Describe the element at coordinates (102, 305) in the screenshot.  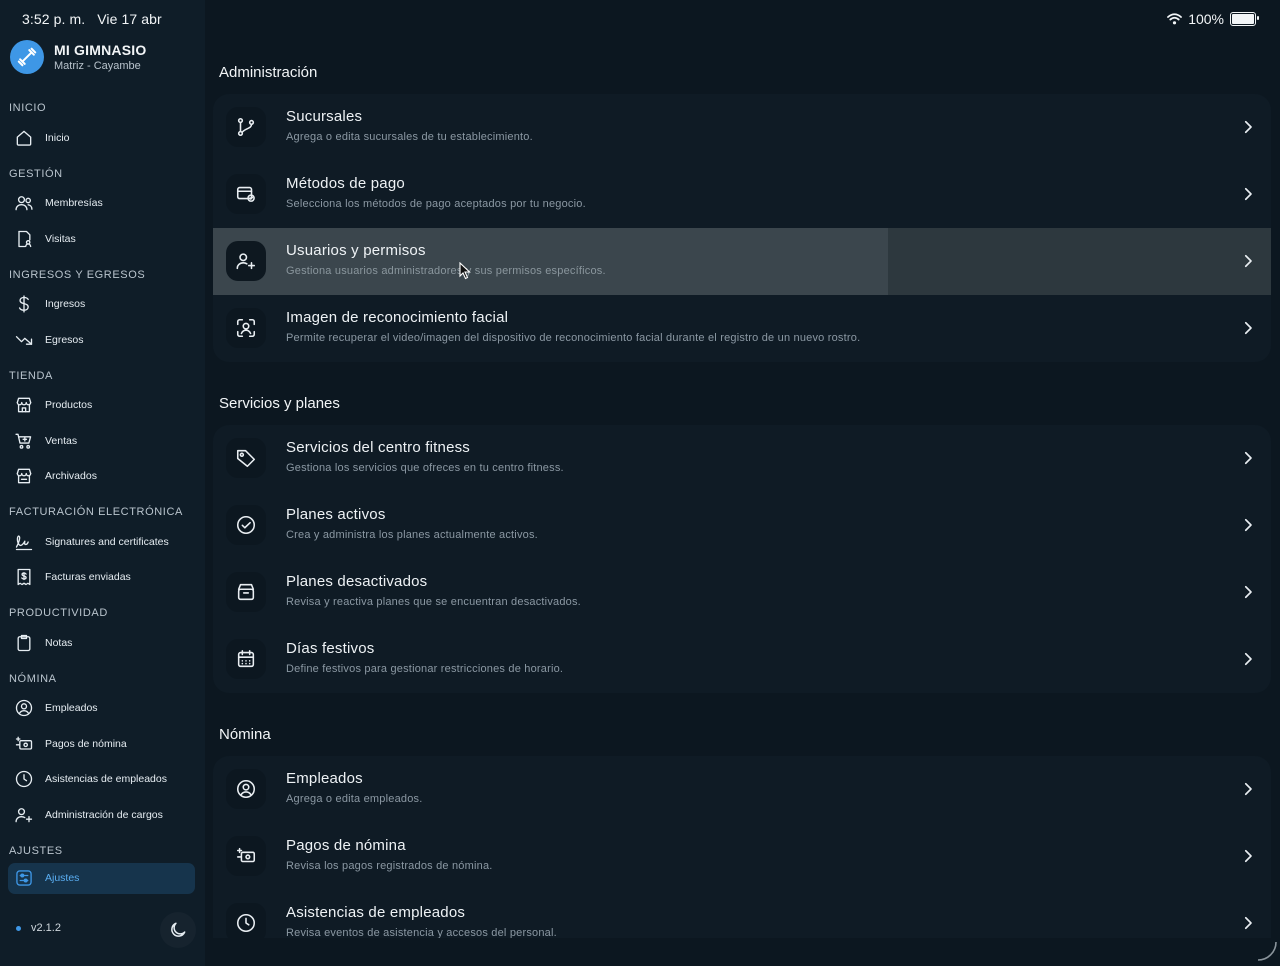
I see `sidebar-item-ingresos: Ingresos` at that location.